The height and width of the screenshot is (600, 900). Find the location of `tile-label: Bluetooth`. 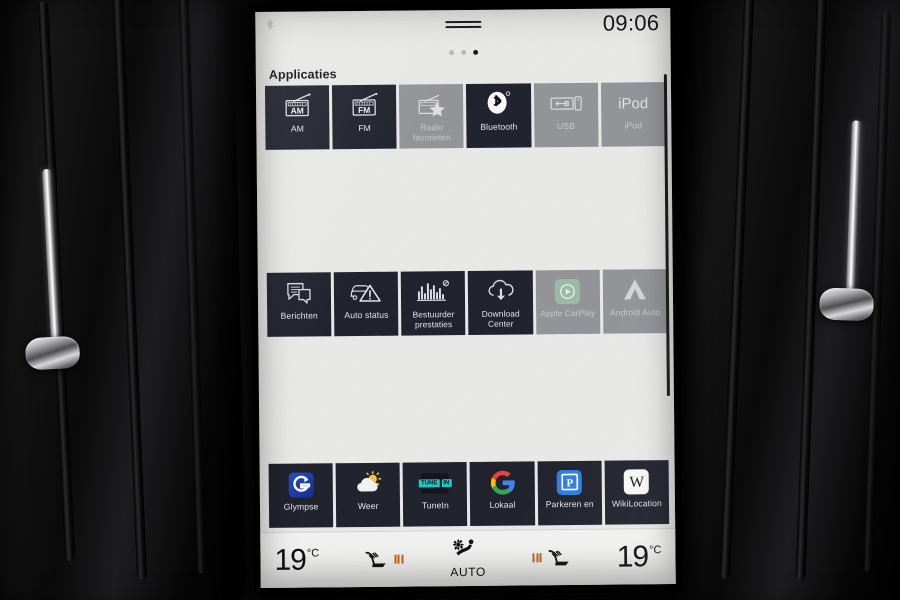

tile-label: Bluetooth is located at coordinates (499, 126).